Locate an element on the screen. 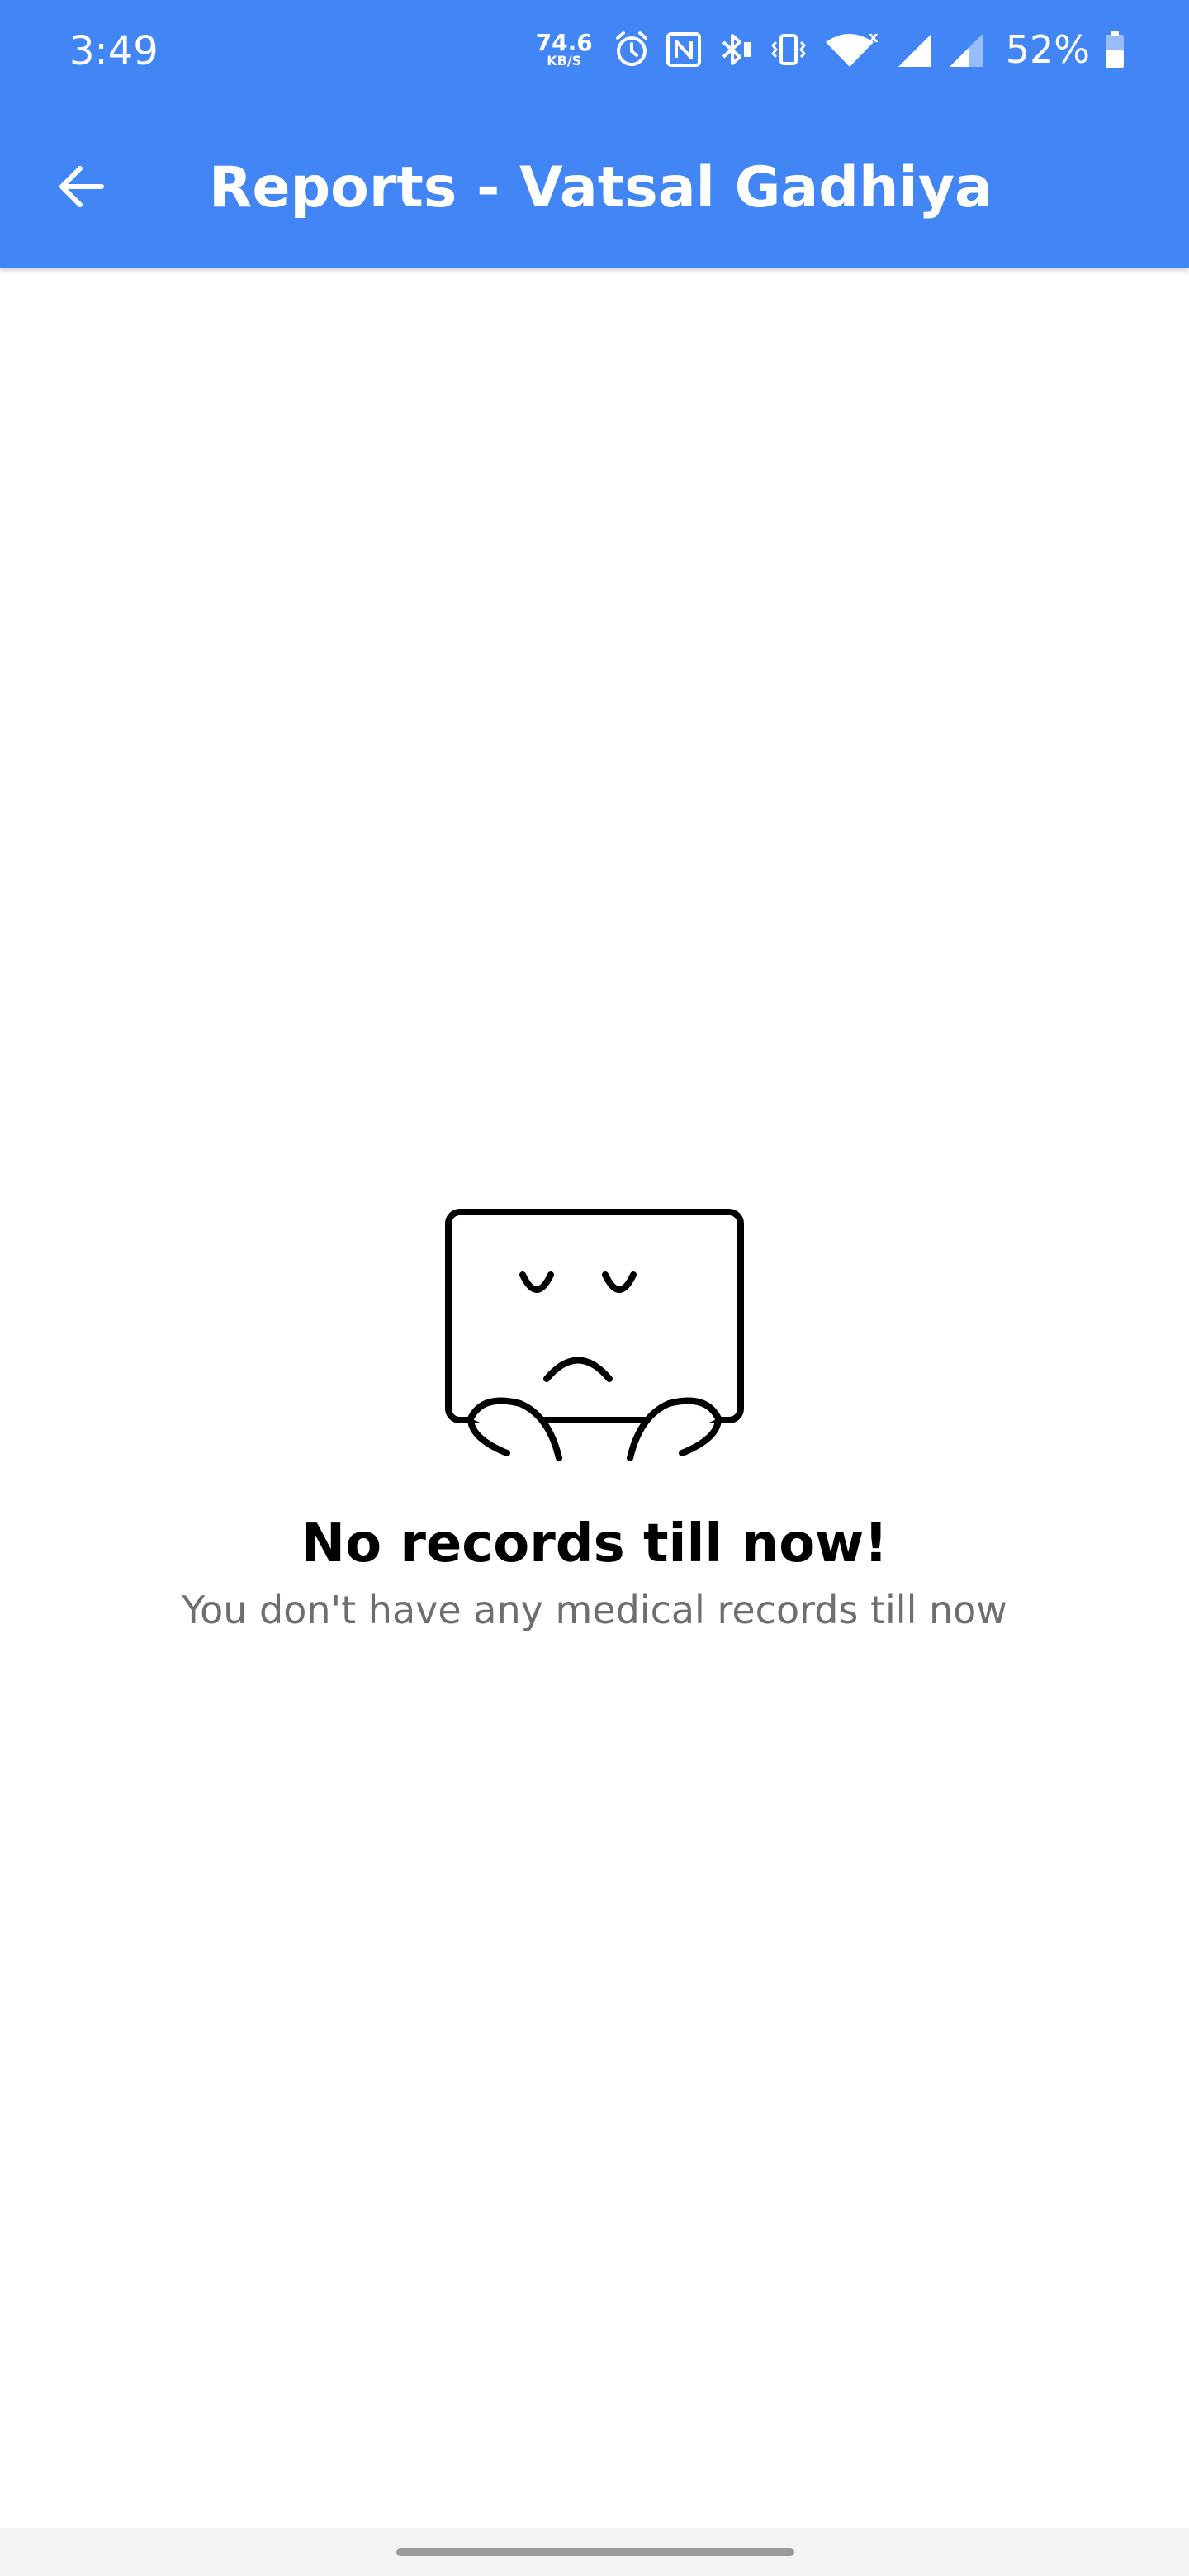 The height and width of the screenshot is (2576, 1189). svg-text: x is located at coordinates (874, 38).